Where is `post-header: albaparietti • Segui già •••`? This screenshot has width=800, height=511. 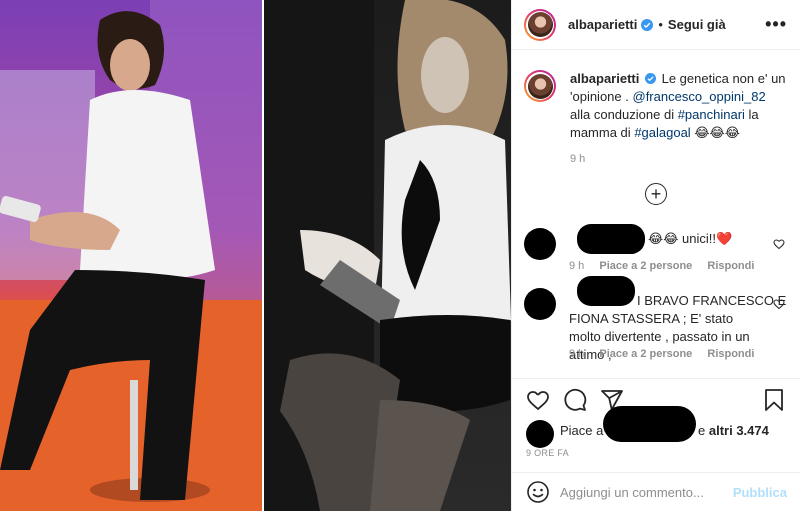
post-header: albaparietti • Segui già ••• is located at coordinates (656, 25).